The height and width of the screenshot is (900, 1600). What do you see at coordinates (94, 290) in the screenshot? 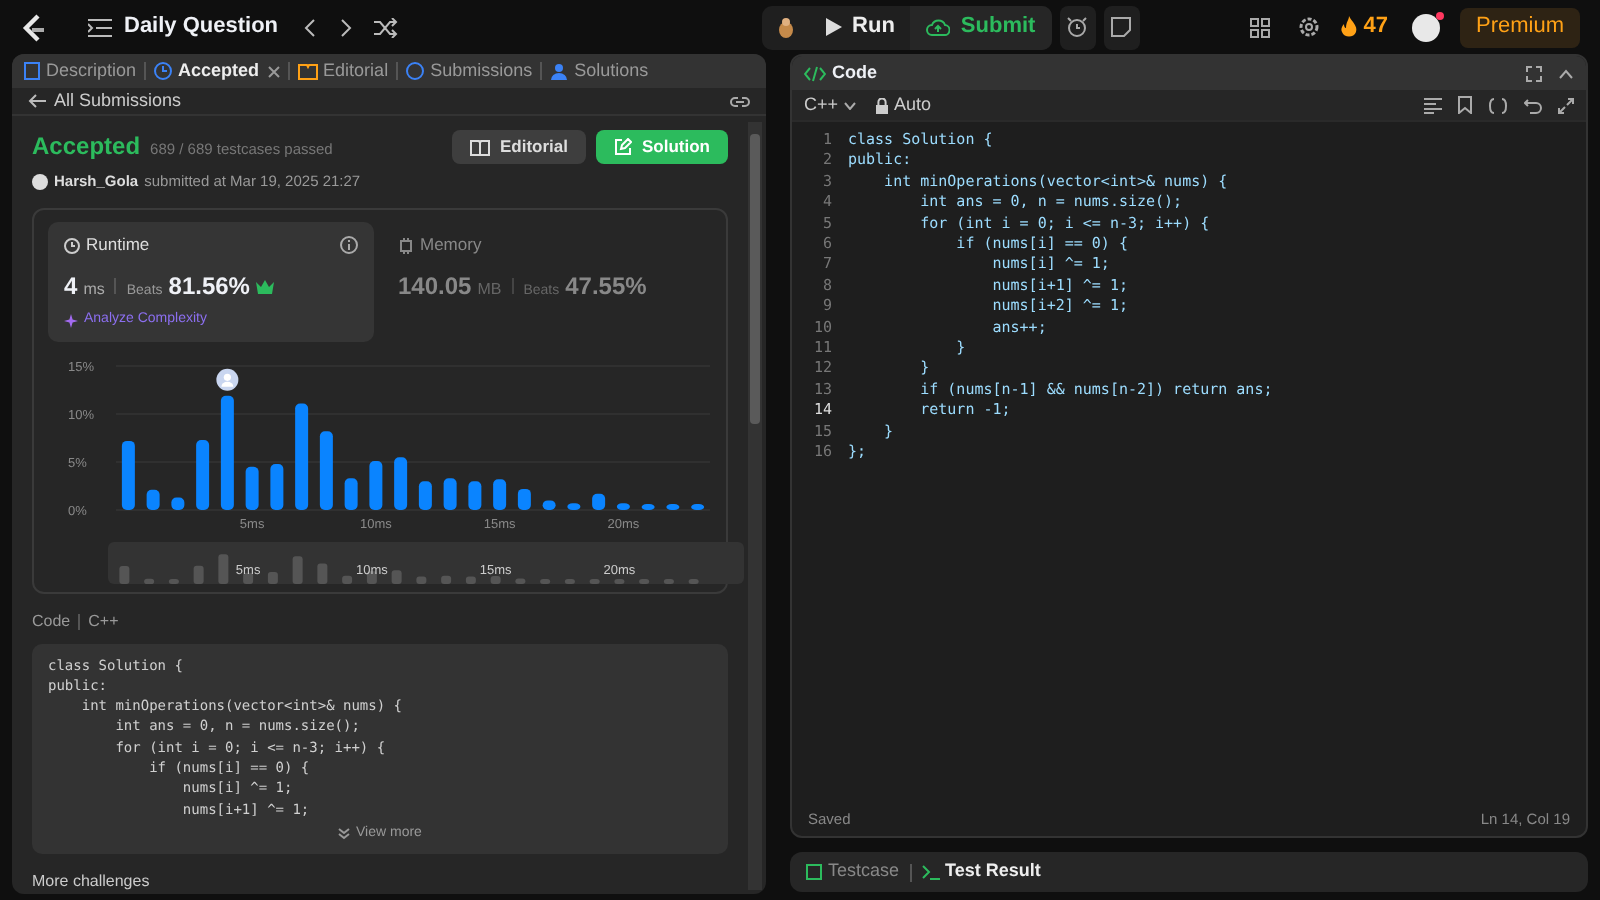
I see `runtime-unit: ms` at bounding box center [94, 290].